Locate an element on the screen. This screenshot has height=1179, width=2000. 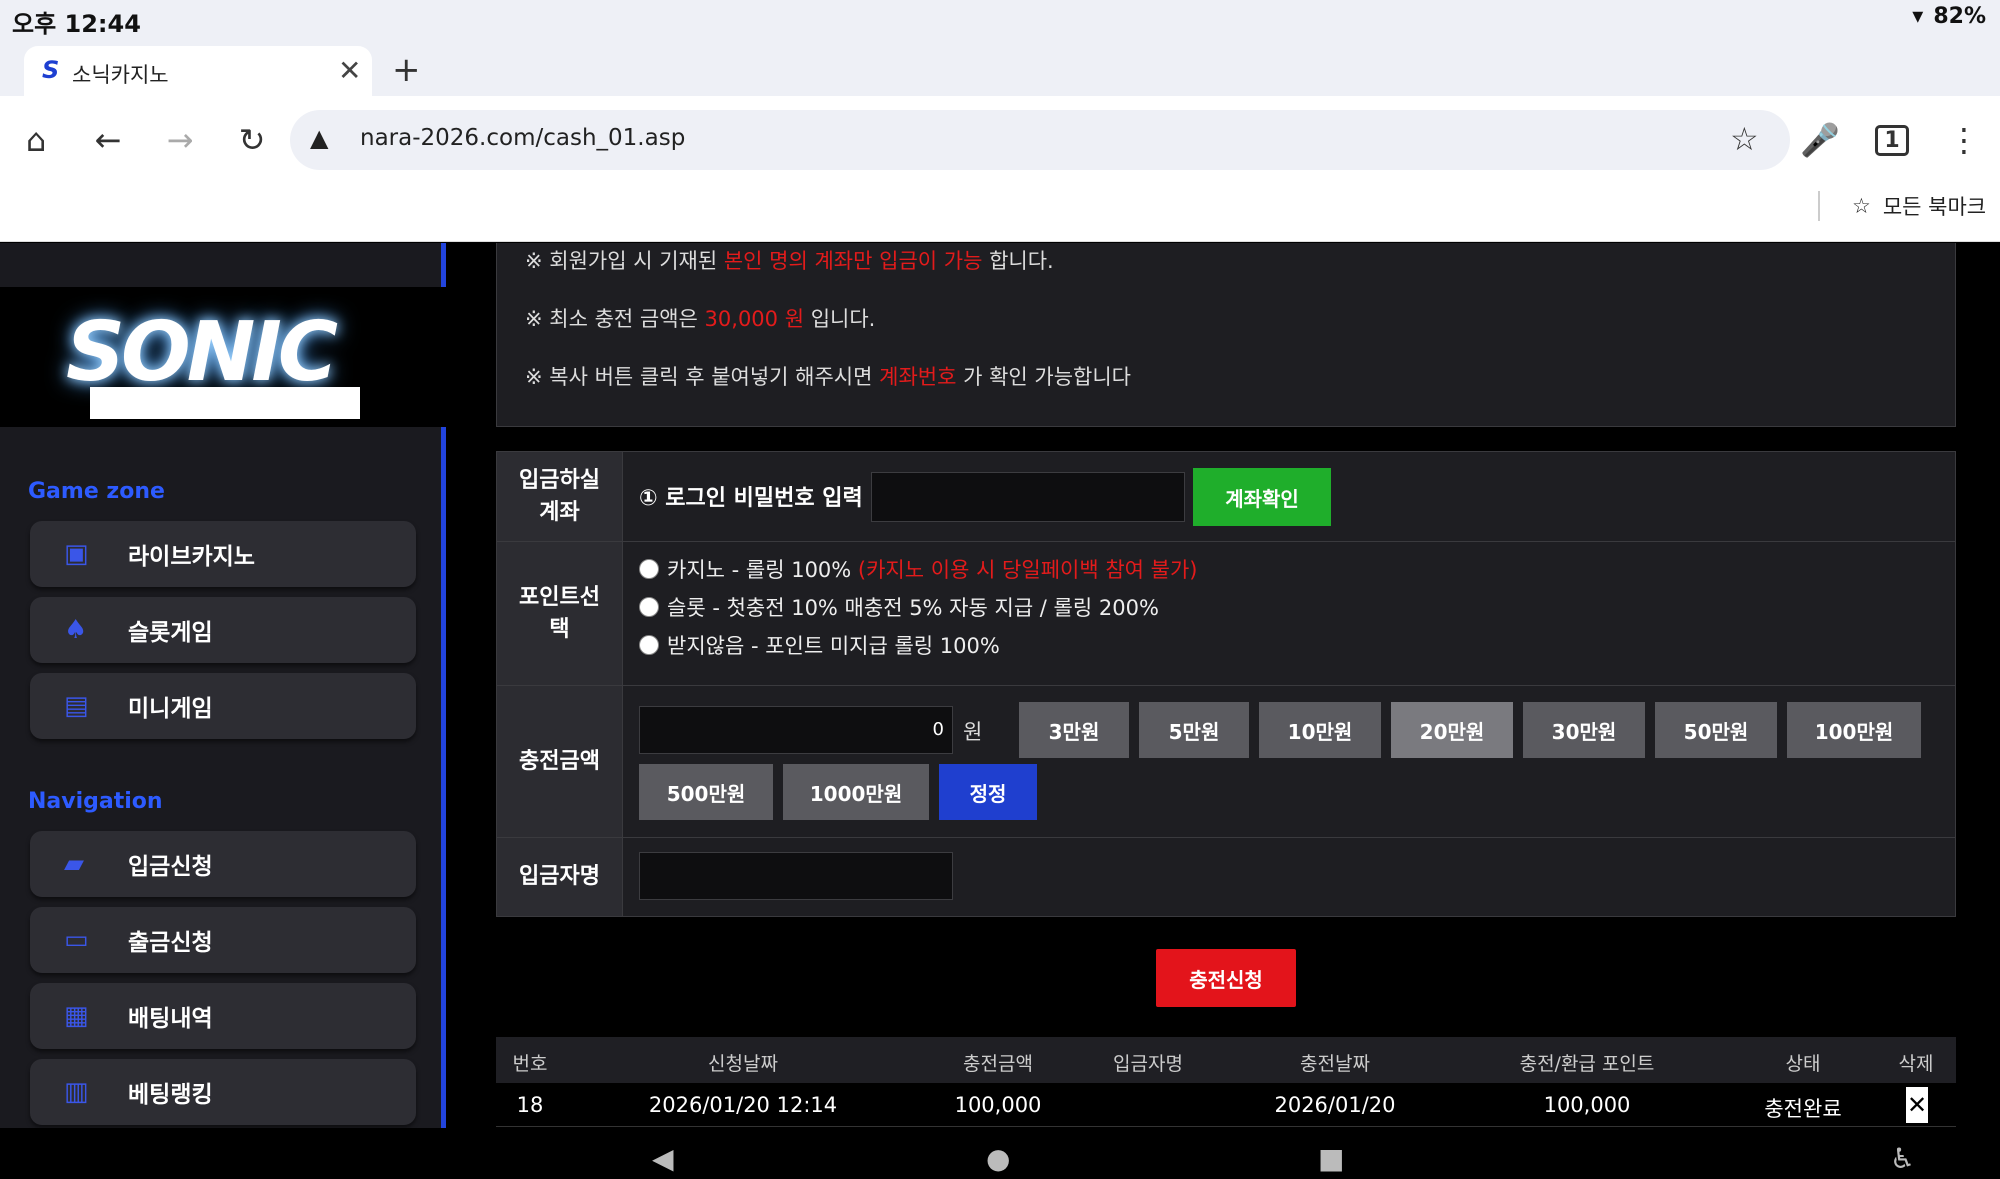
sidebar-item-bet-ranking: ▥ 베팅랭킹 is located at coordinates (223, 1092).